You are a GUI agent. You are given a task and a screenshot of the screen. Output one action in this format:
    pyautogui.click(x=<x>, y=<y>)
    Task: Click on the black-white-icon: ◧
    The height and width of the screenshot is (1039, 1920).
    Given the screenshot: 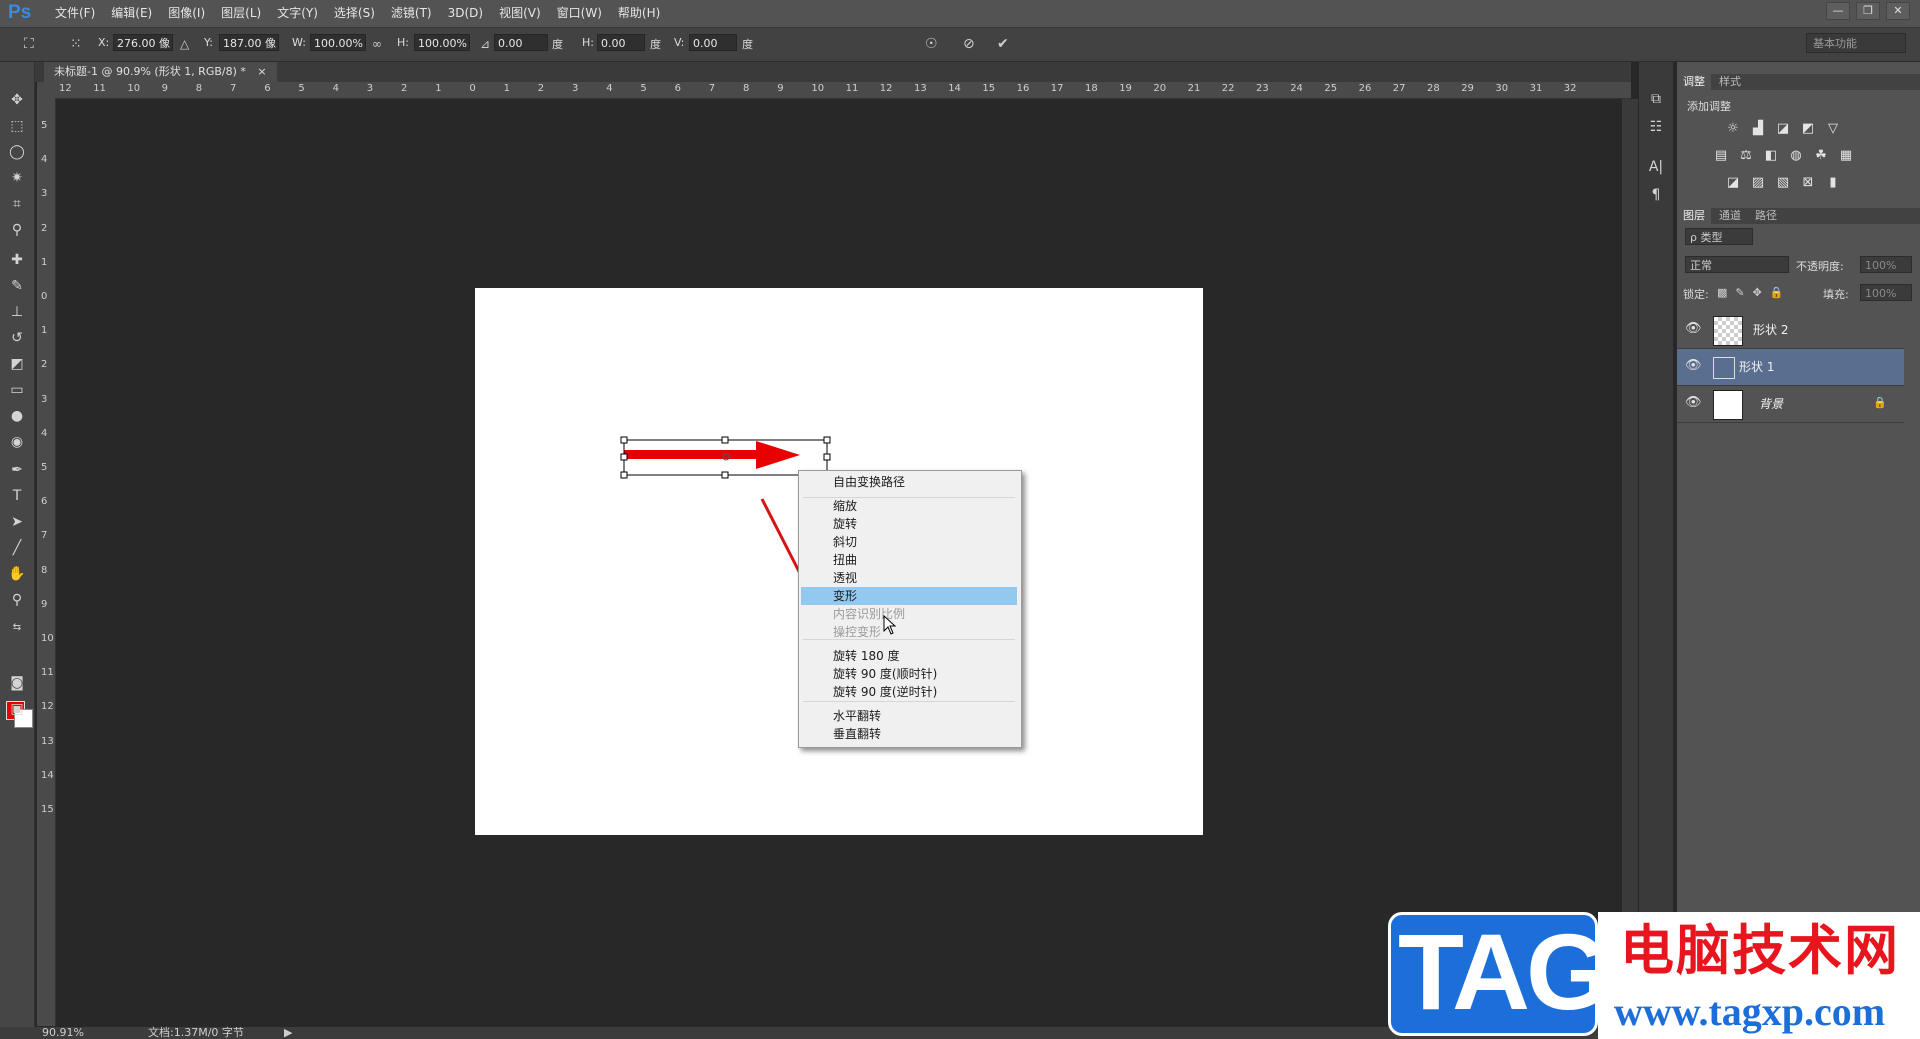 What is the action you would take?
    pyautogui.click(x=1771, y=156)
    